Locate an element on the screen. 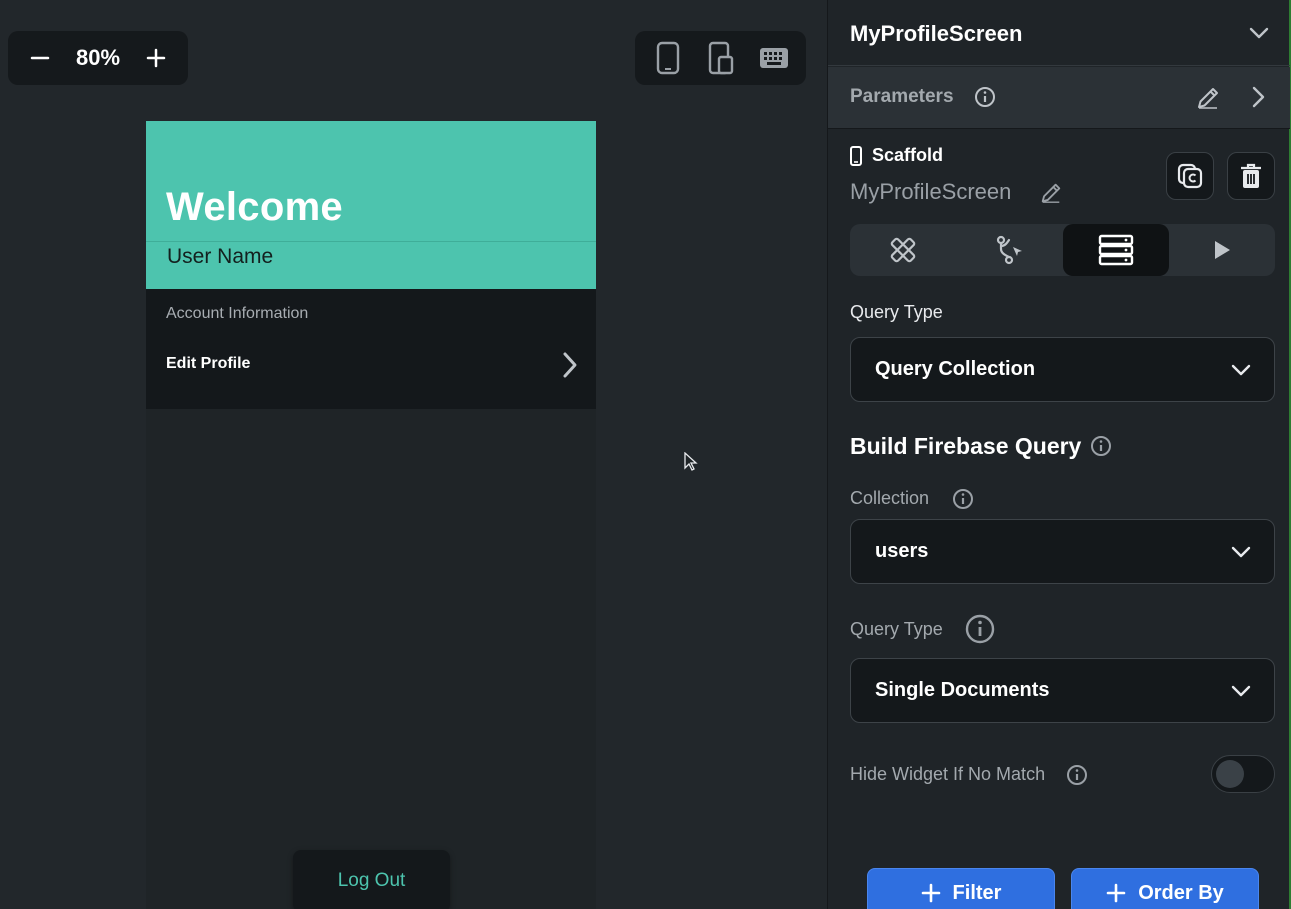 The width and height of the screenshot is (1291, 909). keyboard-icon is located at coordinates (773, 58).